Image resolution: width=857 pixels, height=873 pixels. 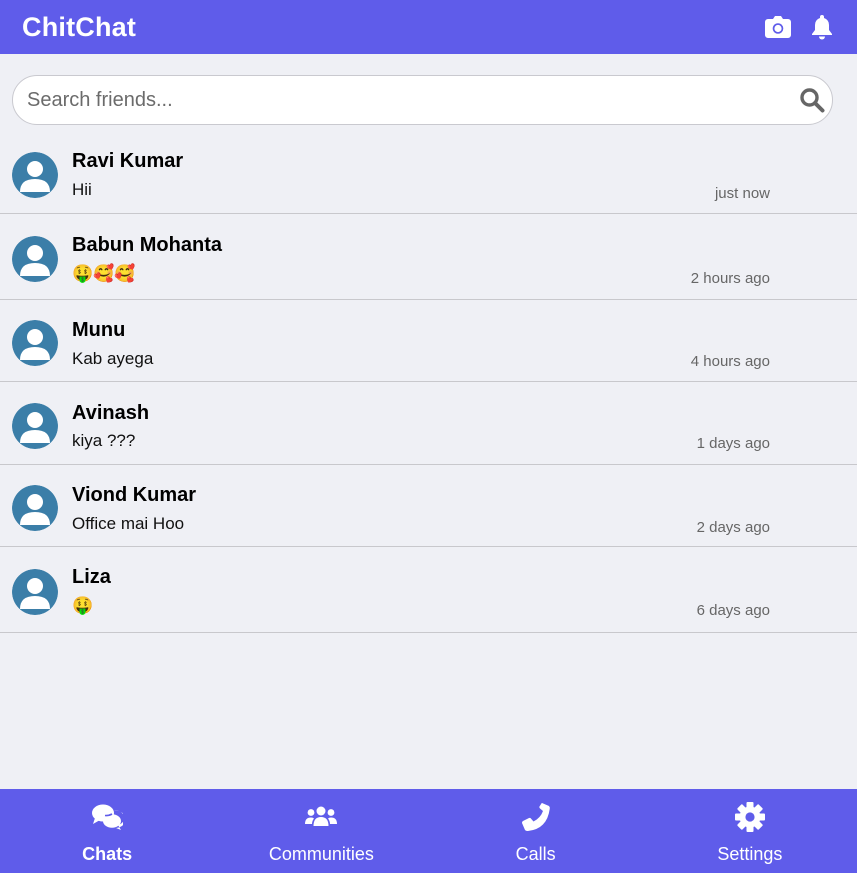 I want to click on search-icon, so click(x=812, y=100).